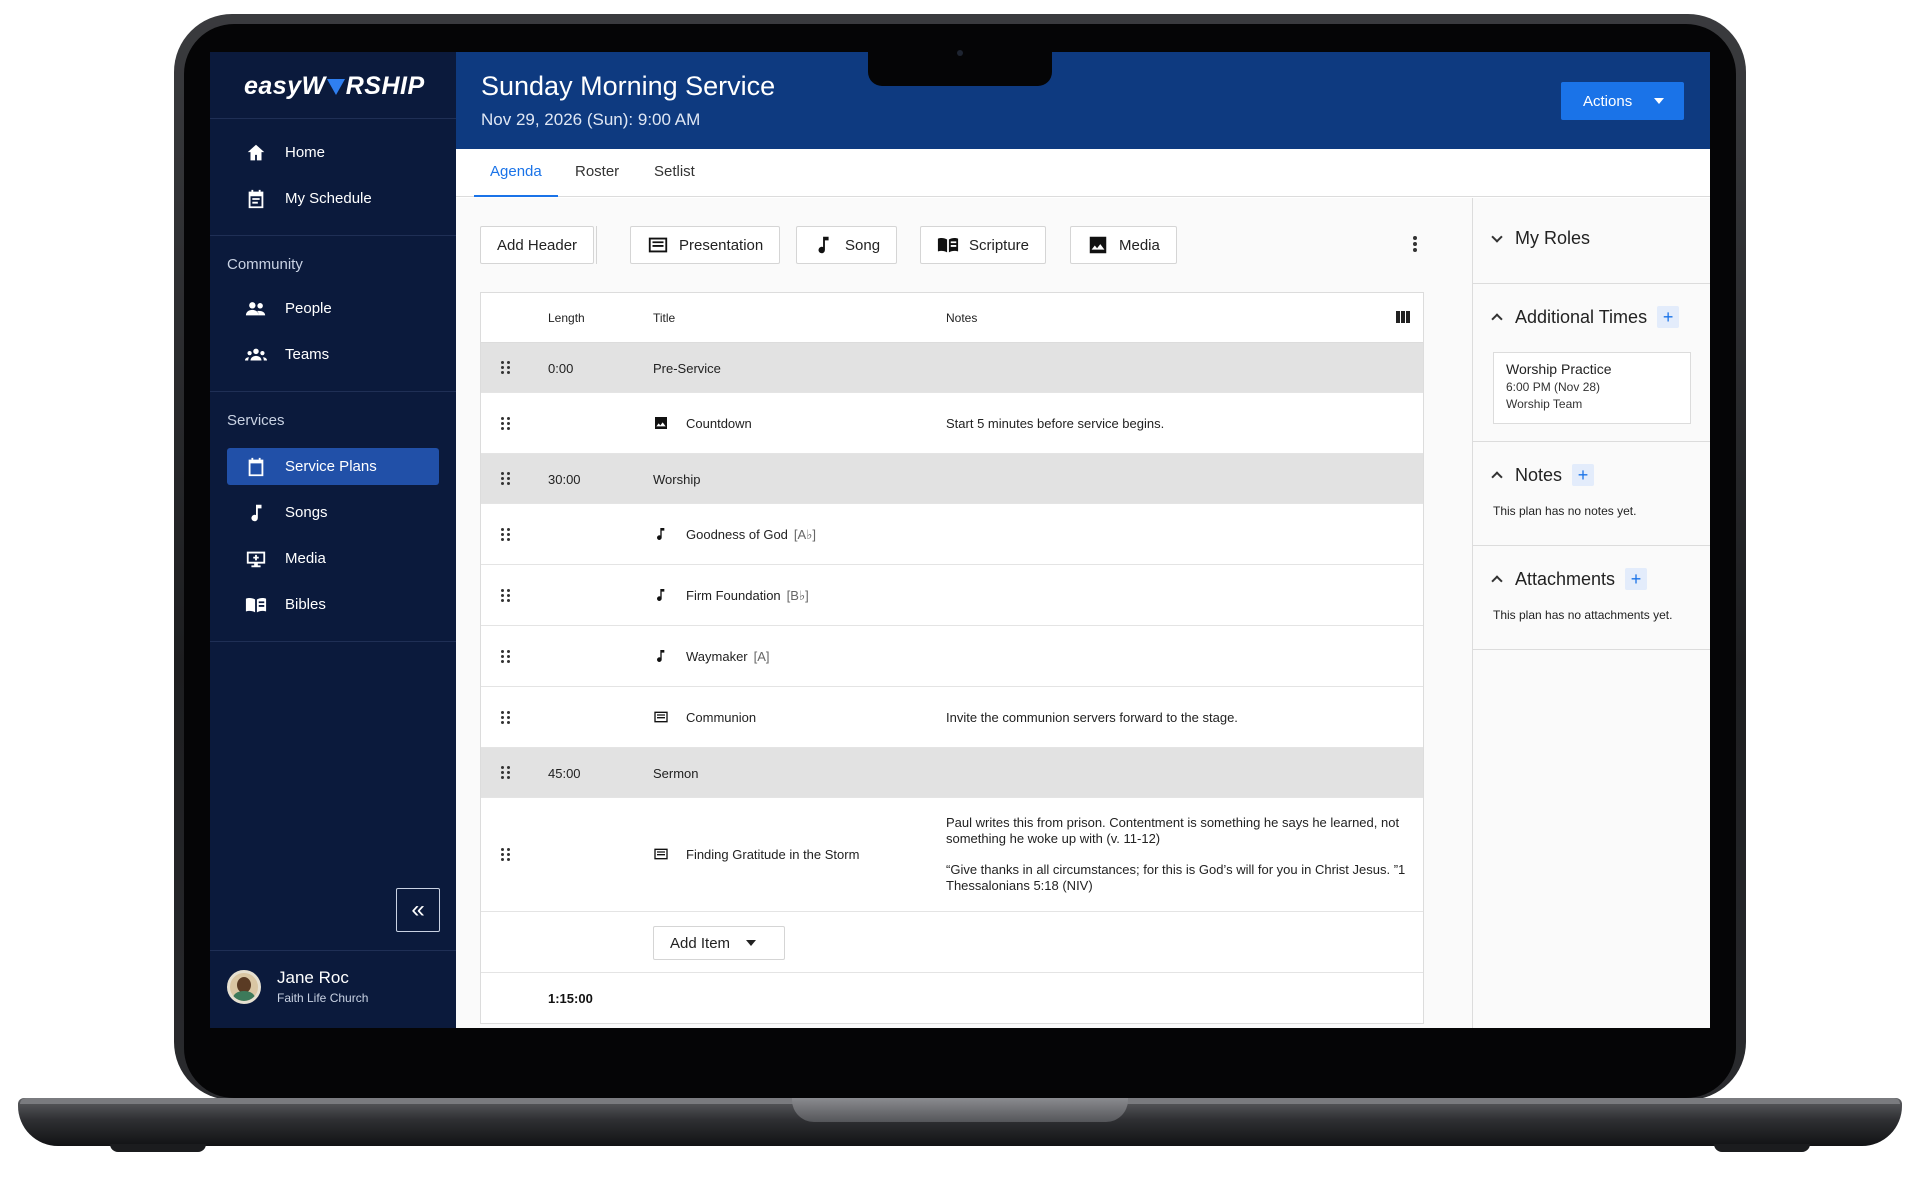  Describe the element at coordinates (333, 354) in the screenshot. I see `sidebar-item-teams: Teams` at that location.